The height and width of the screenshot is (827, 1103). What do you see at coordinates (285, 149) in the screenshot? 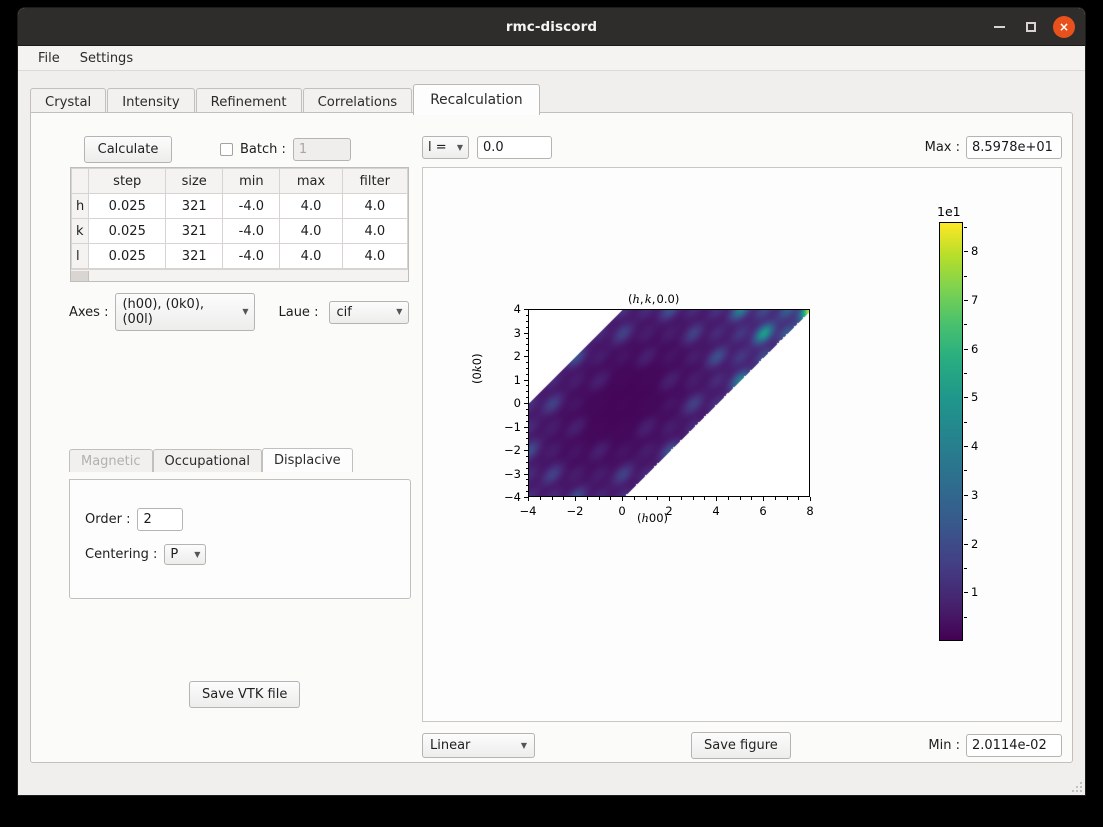
I see `batch-group: Batch : 1` at bounding box center [285, 149].